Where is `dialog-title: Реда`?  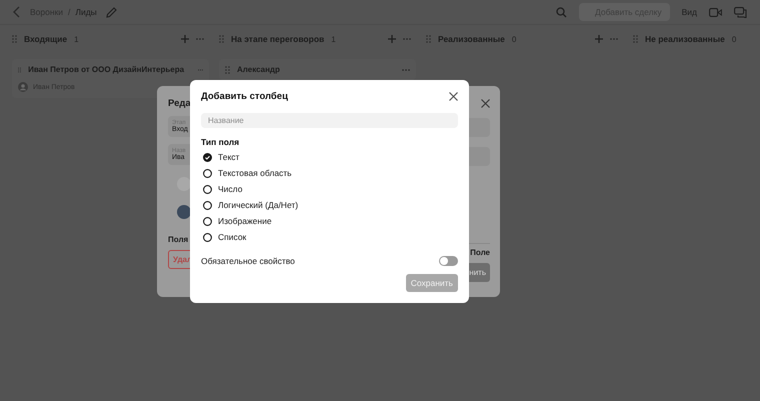 dialog-title: Реда is located at coordinates (179, 103).